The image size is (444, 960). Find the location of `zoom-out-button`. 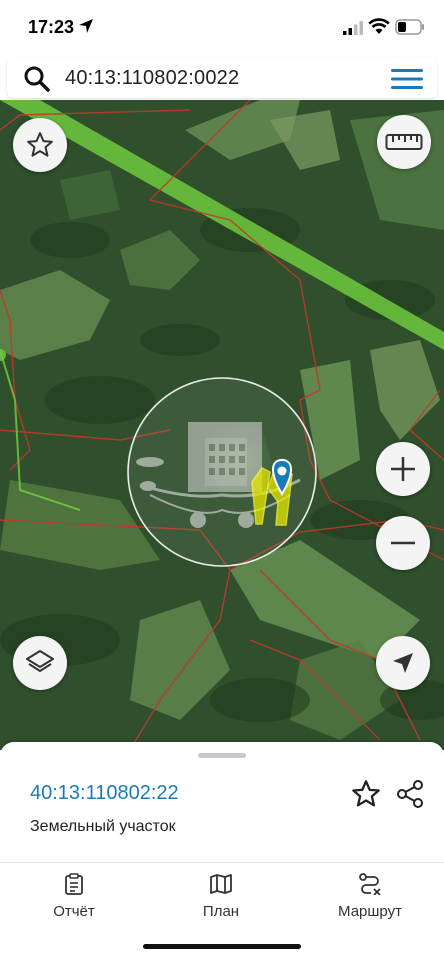

zoom-out-button is located at coordinates (403, 543).